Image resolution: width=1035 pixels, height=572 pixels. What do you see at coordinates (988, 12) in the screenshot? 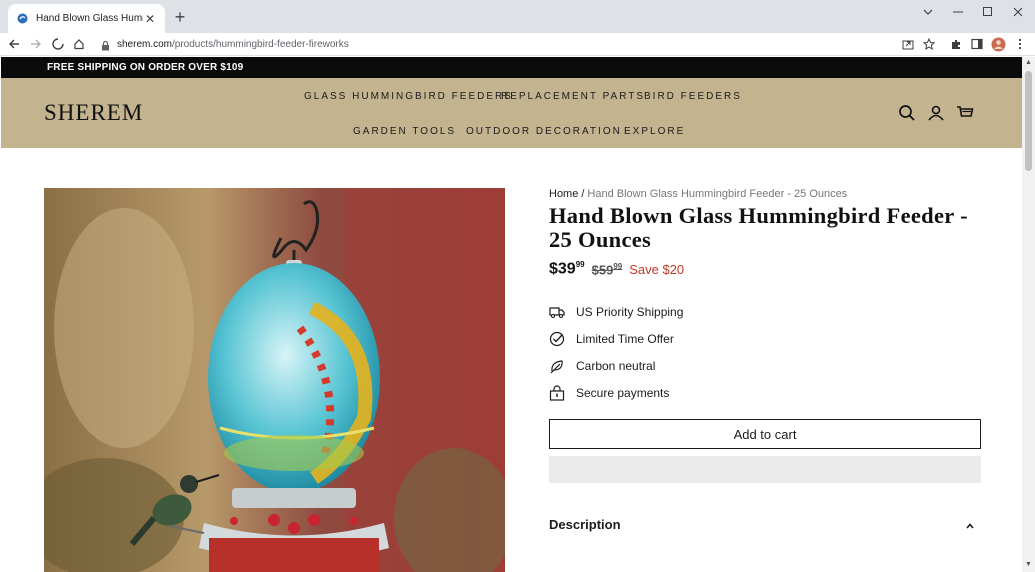
I see `maximize-button` at bounding box center [988, 12].